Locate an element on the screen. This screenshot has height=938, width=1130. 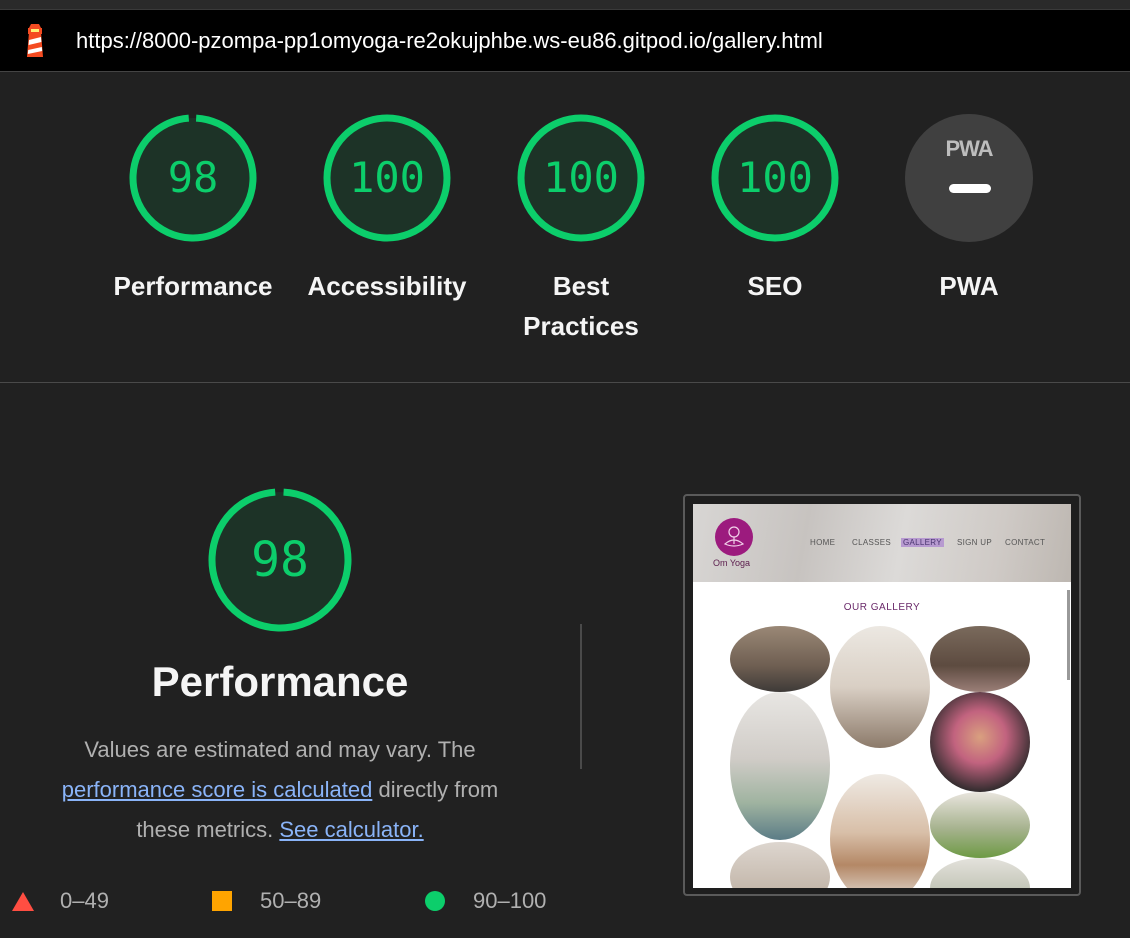
gauge-label: Performance is located at coordinates (193, 286).